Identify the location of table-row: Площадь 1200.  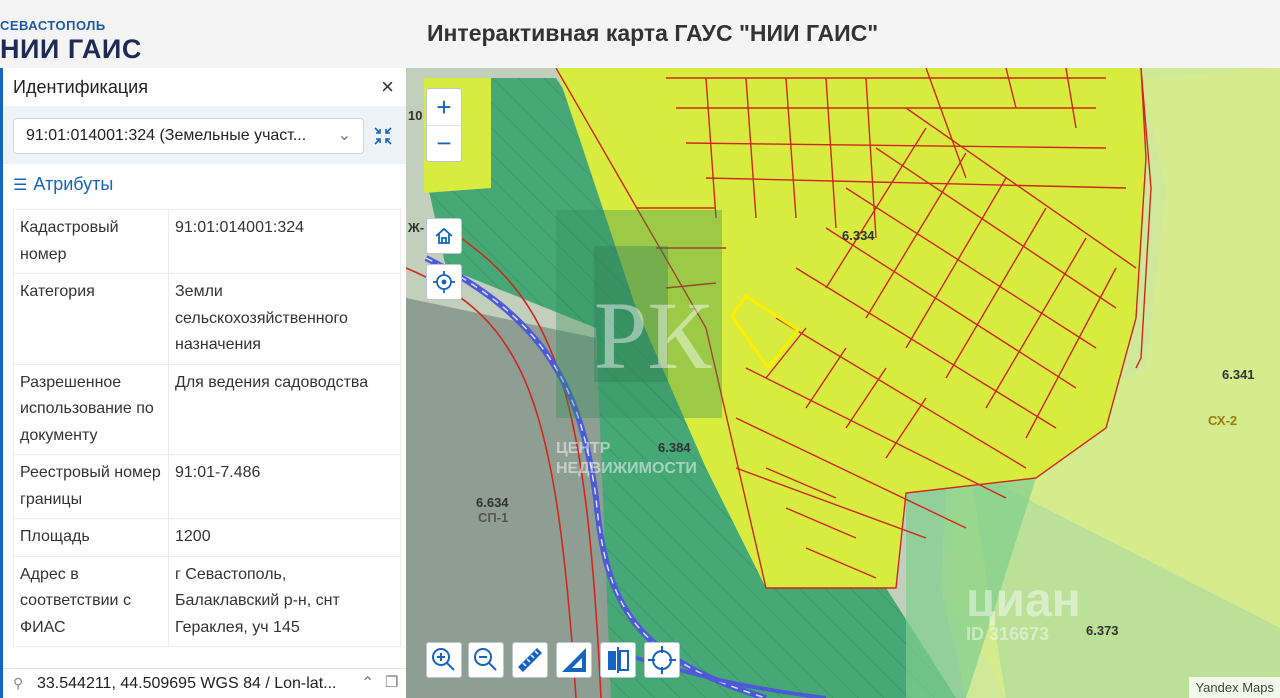
(207, 537).